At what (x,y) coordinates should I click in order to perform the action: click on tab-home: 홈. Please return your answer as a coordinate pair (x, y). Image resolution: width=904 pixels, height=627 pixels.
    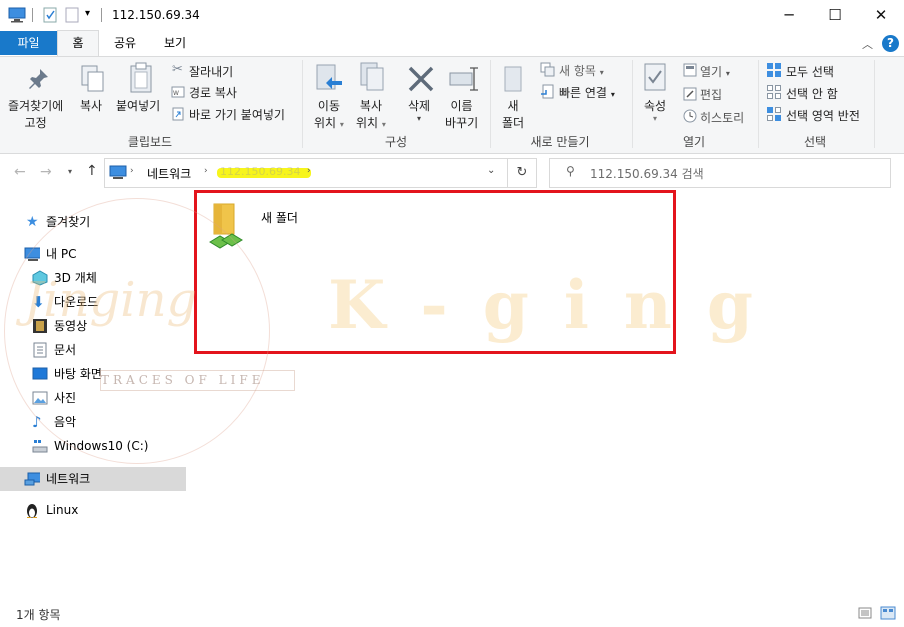
    Looking at the image, I should click on (78, 43).